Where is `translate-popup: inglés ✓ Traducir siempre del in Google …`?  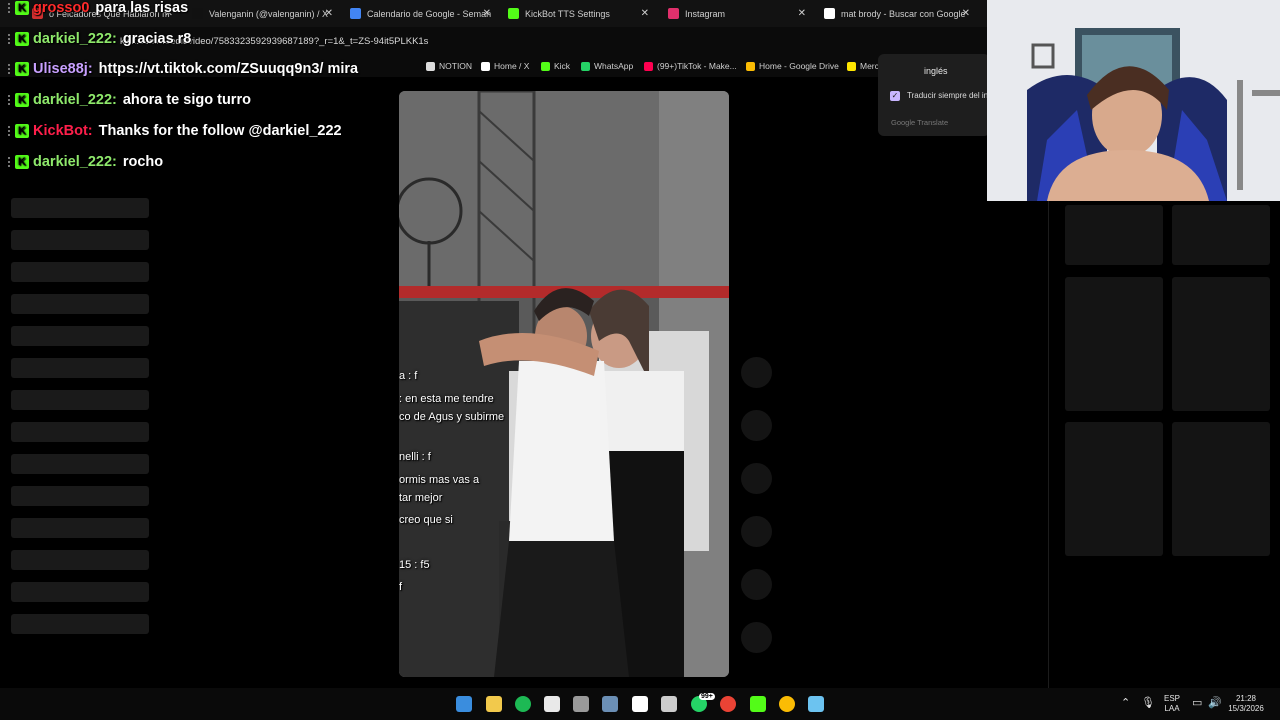
translate-popup: inglés ✓ Traducir siempre del in Google … is located at coordinates (934, 95).